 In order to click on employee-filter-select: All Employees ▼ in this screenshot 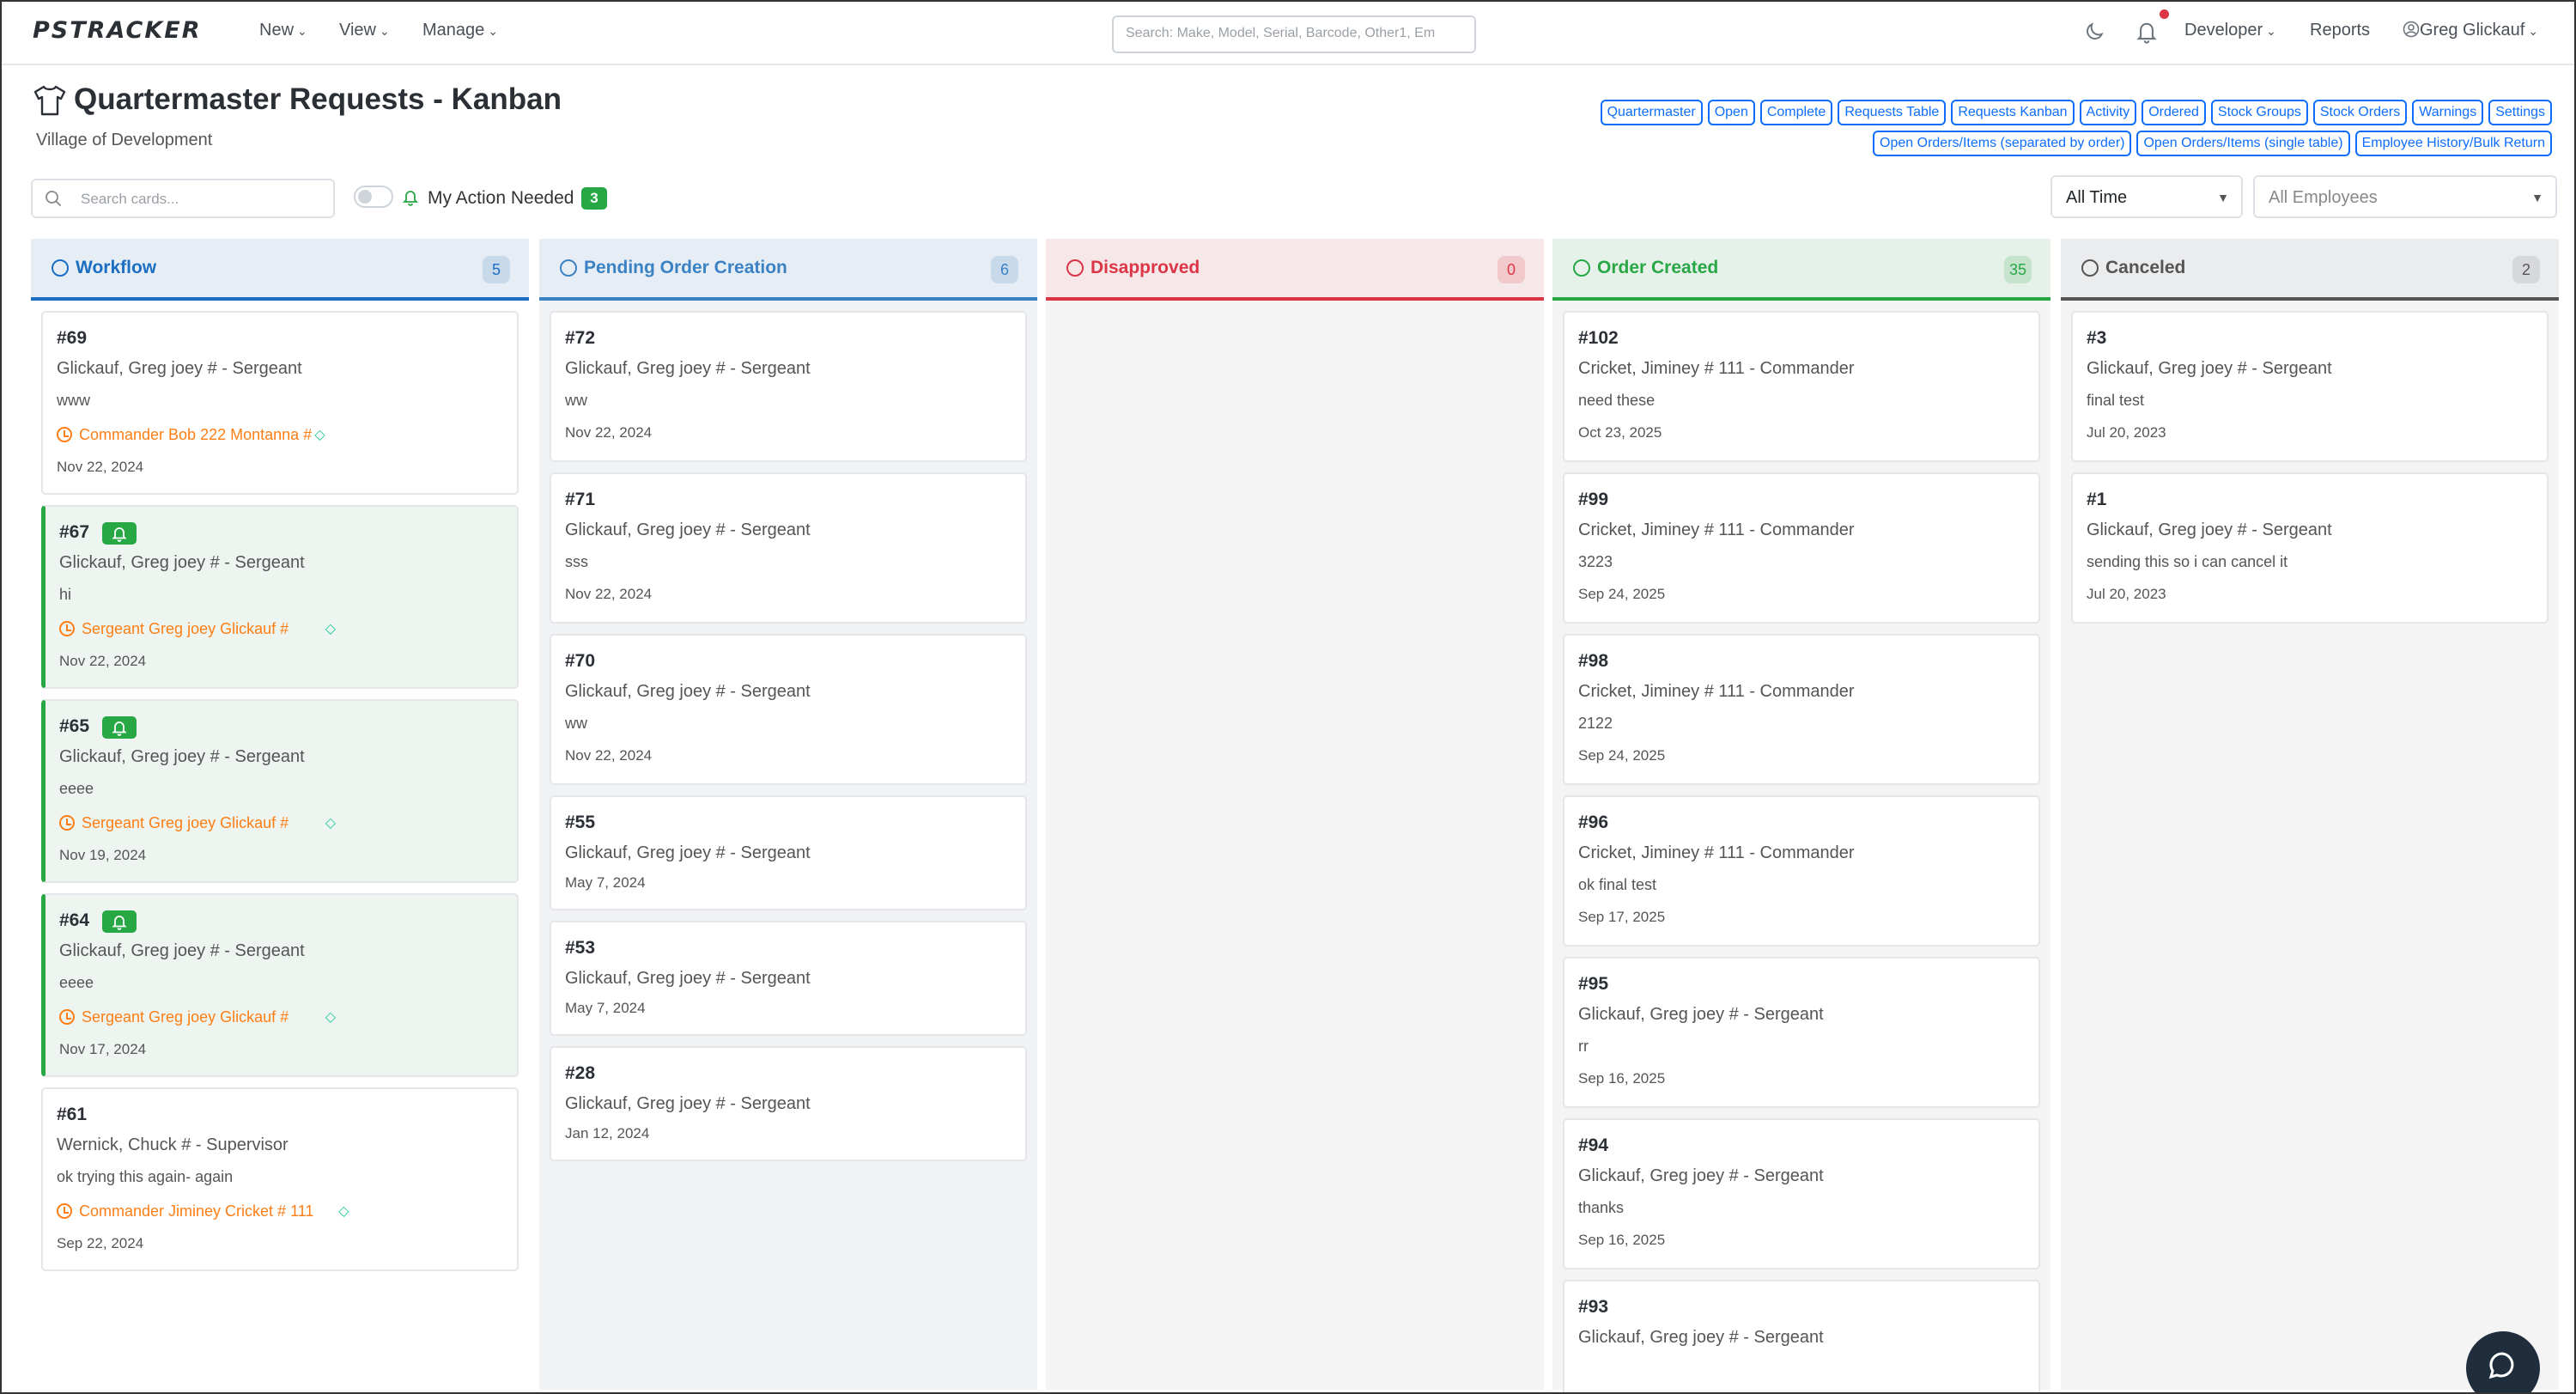, I will do `click(2405, 196)`.